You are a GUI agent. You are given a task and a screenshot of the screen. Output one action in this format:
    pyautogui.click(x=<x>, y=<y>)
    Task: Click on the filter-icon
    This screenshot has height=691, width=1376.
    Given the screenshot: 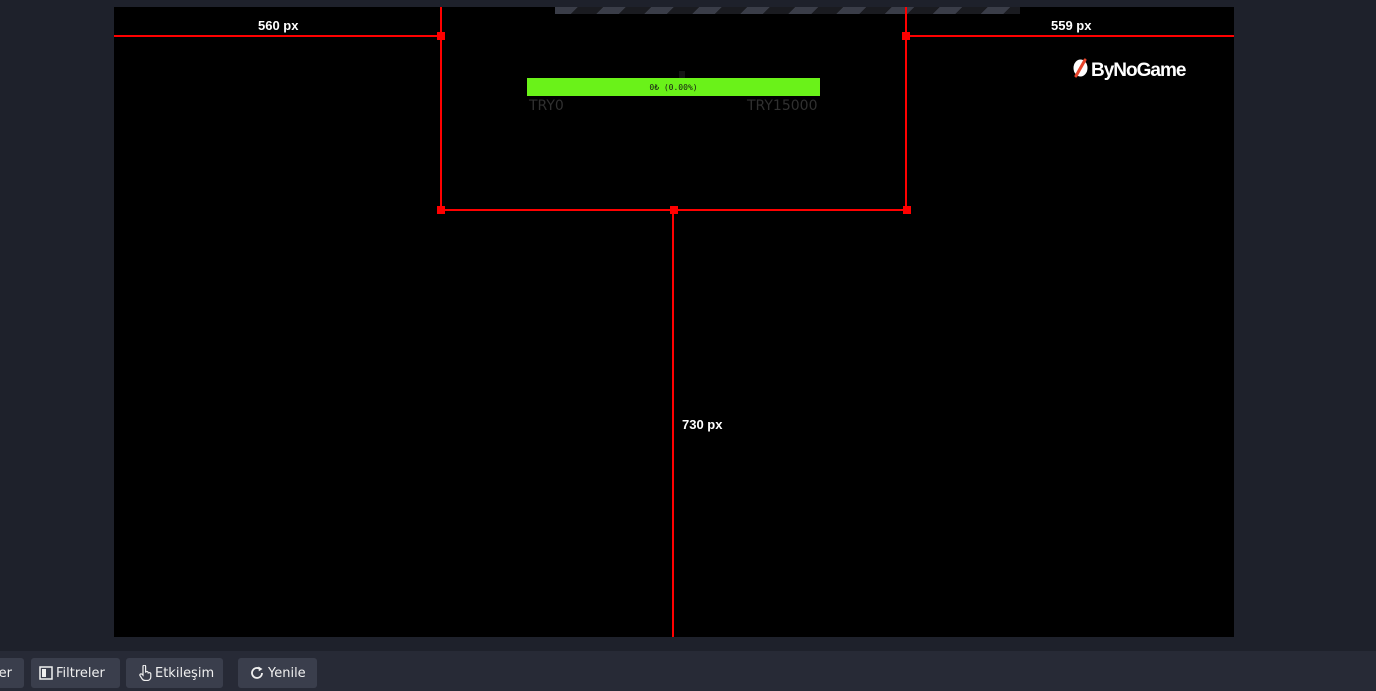 What is the action you would take?
    pyautogui.click(x=46, y=673)
    